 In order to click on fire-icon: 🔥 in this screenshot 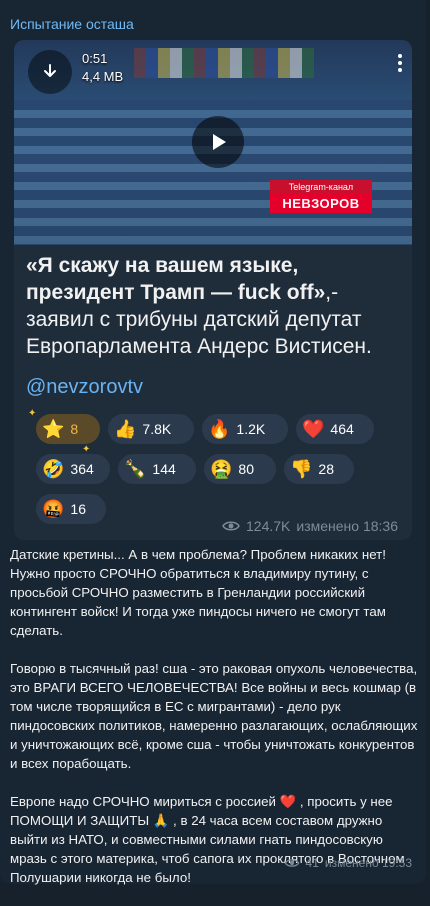, I will do `click(219, 429)`.